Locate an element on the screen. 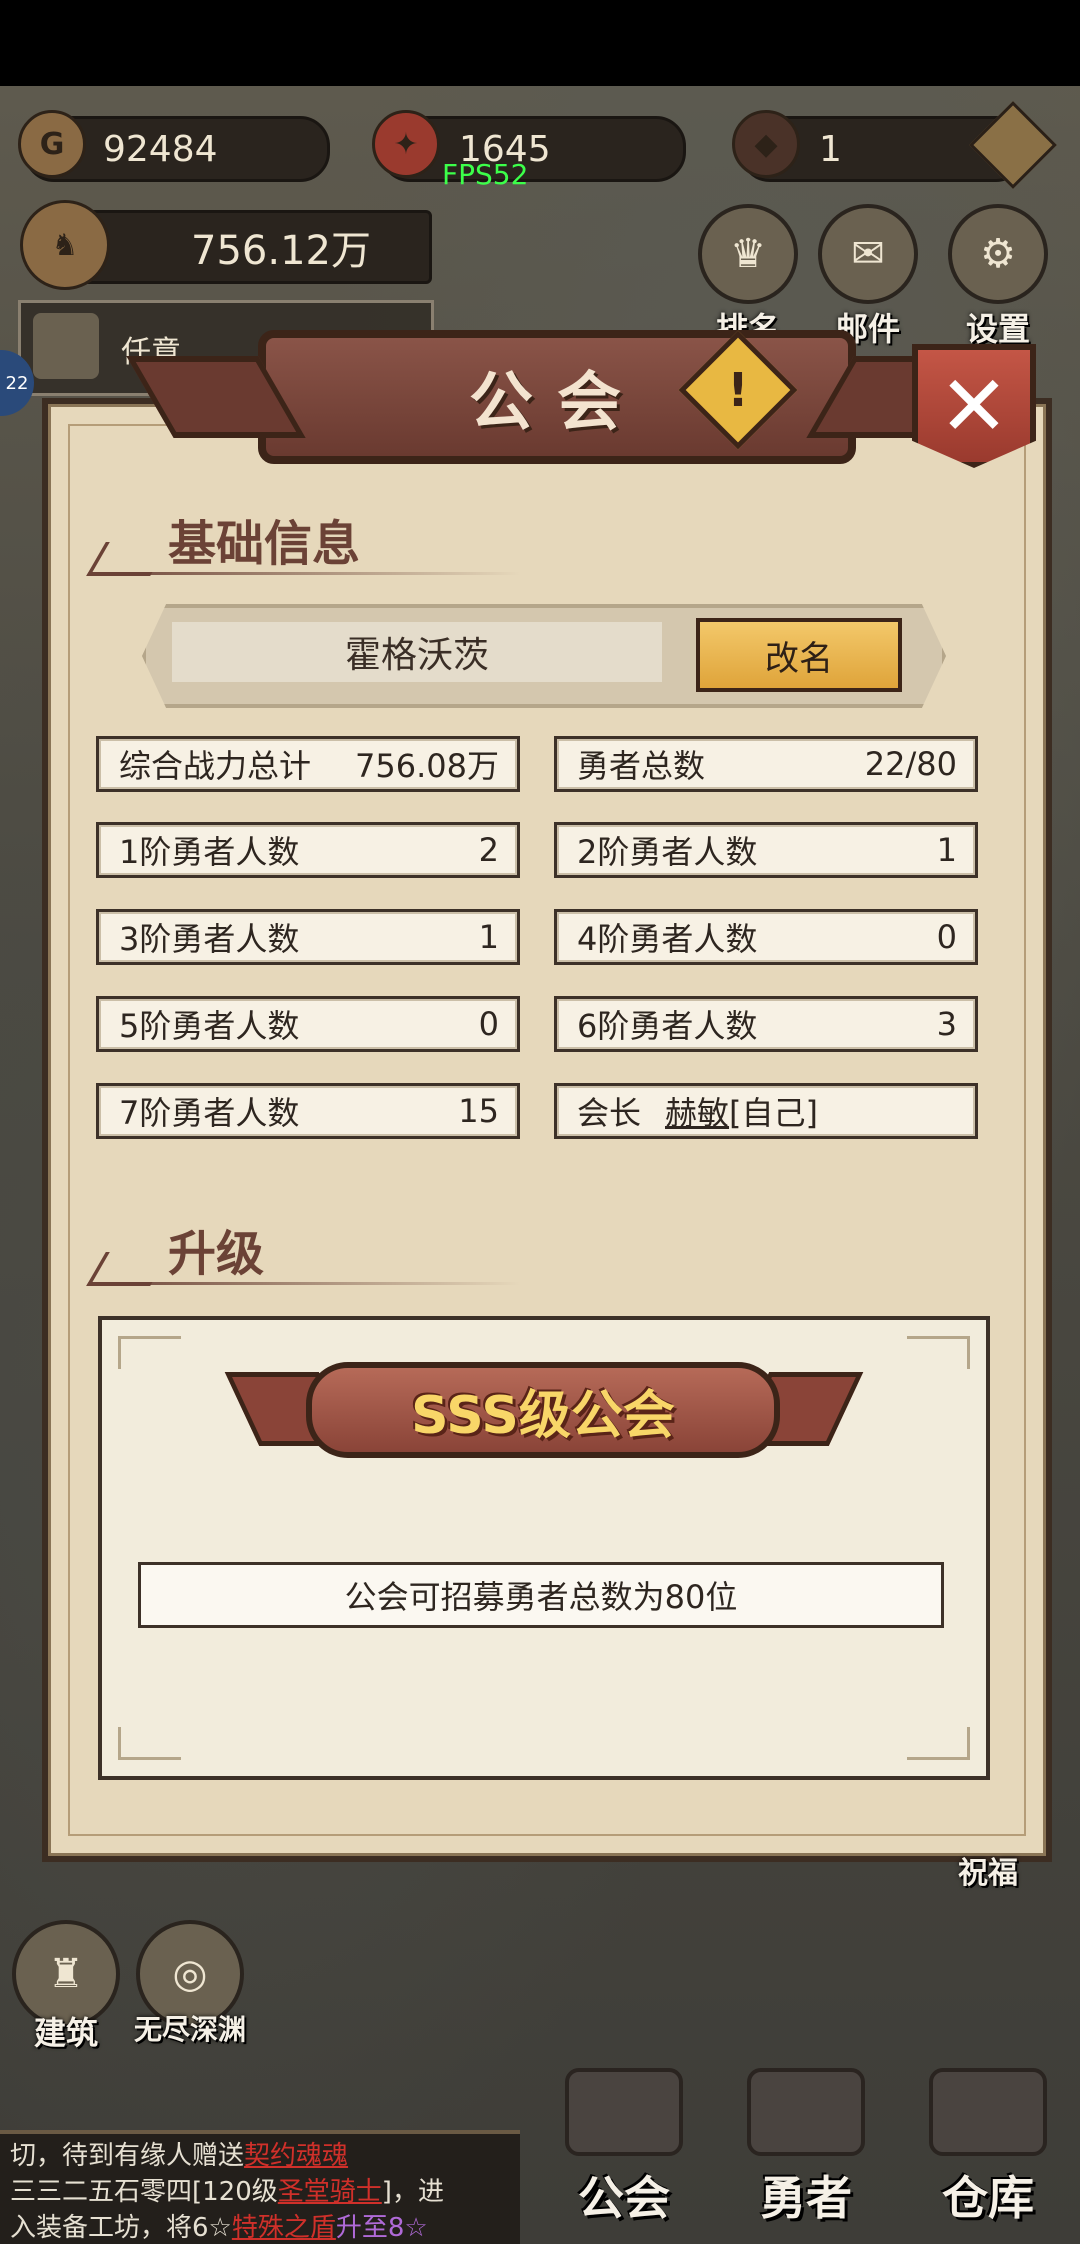  abyss-button: ◎ 无尽深渊 is located at coordinates (190, 1984).